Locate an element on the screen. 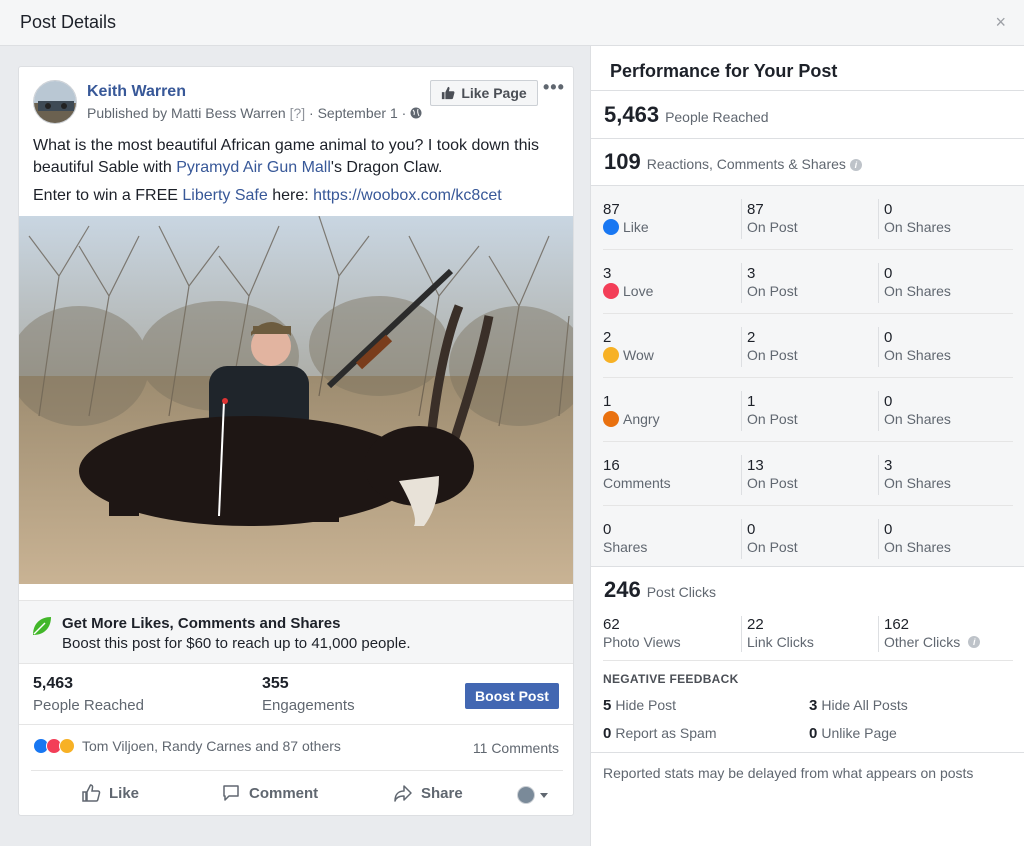 The image size is (1024, 846). other-clicks-label-text: Other Clicks is located at coordinates (922, 642).